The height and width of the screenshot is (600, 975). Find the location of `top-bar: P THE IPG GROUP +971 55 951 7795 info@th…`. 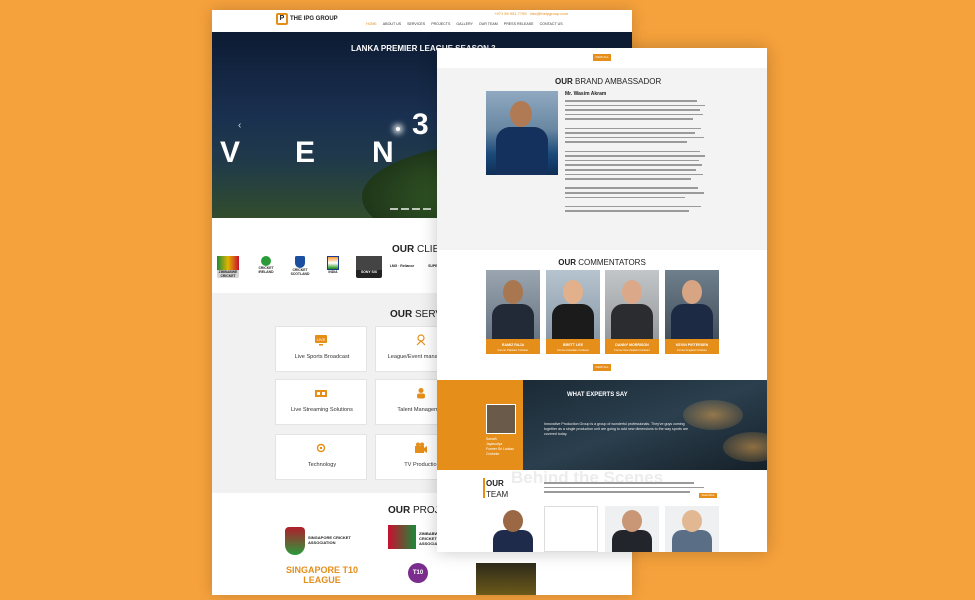

top-bar: P THE IPG GROUP +971 55 951 7795 info@th… is located at coordinates (422, 21).